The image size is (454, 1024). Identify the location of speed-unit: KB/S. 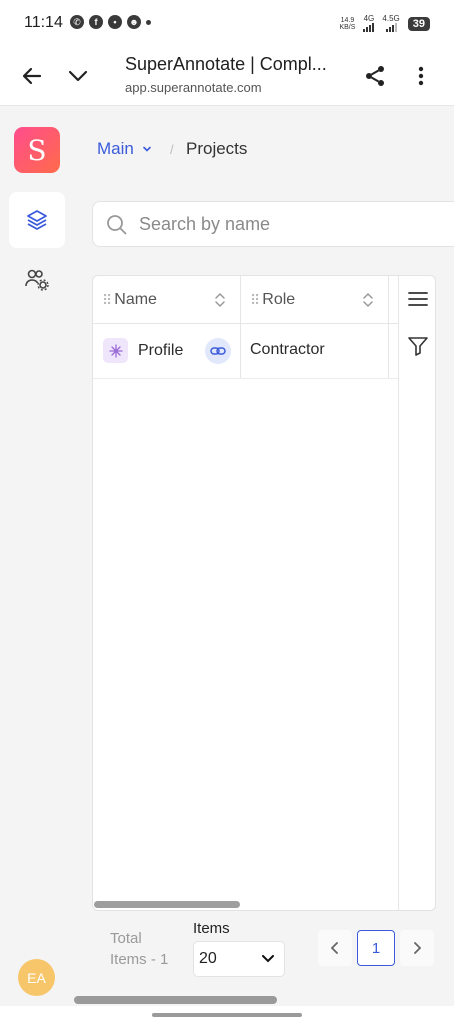
(347, 27).